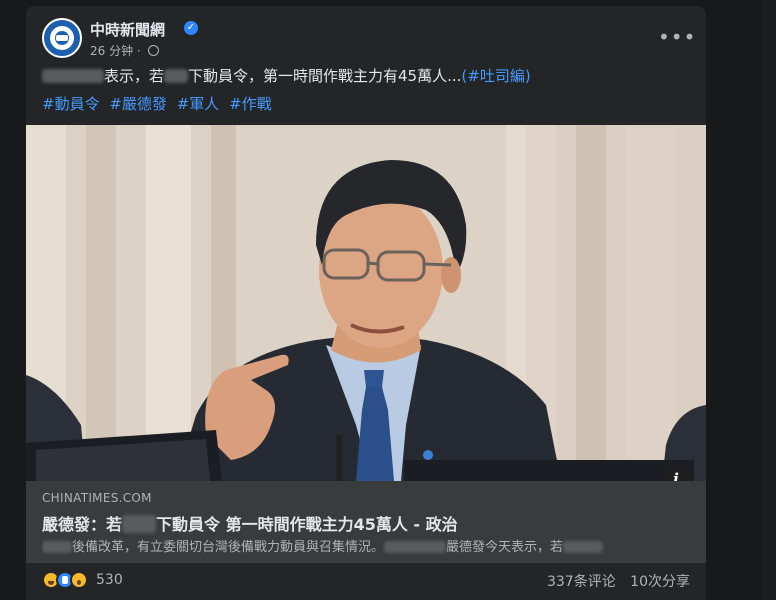 The height and width of the screenshot is (600, 776). I want to click on post-meta: 26 分钟 ·, so click(124, 50).